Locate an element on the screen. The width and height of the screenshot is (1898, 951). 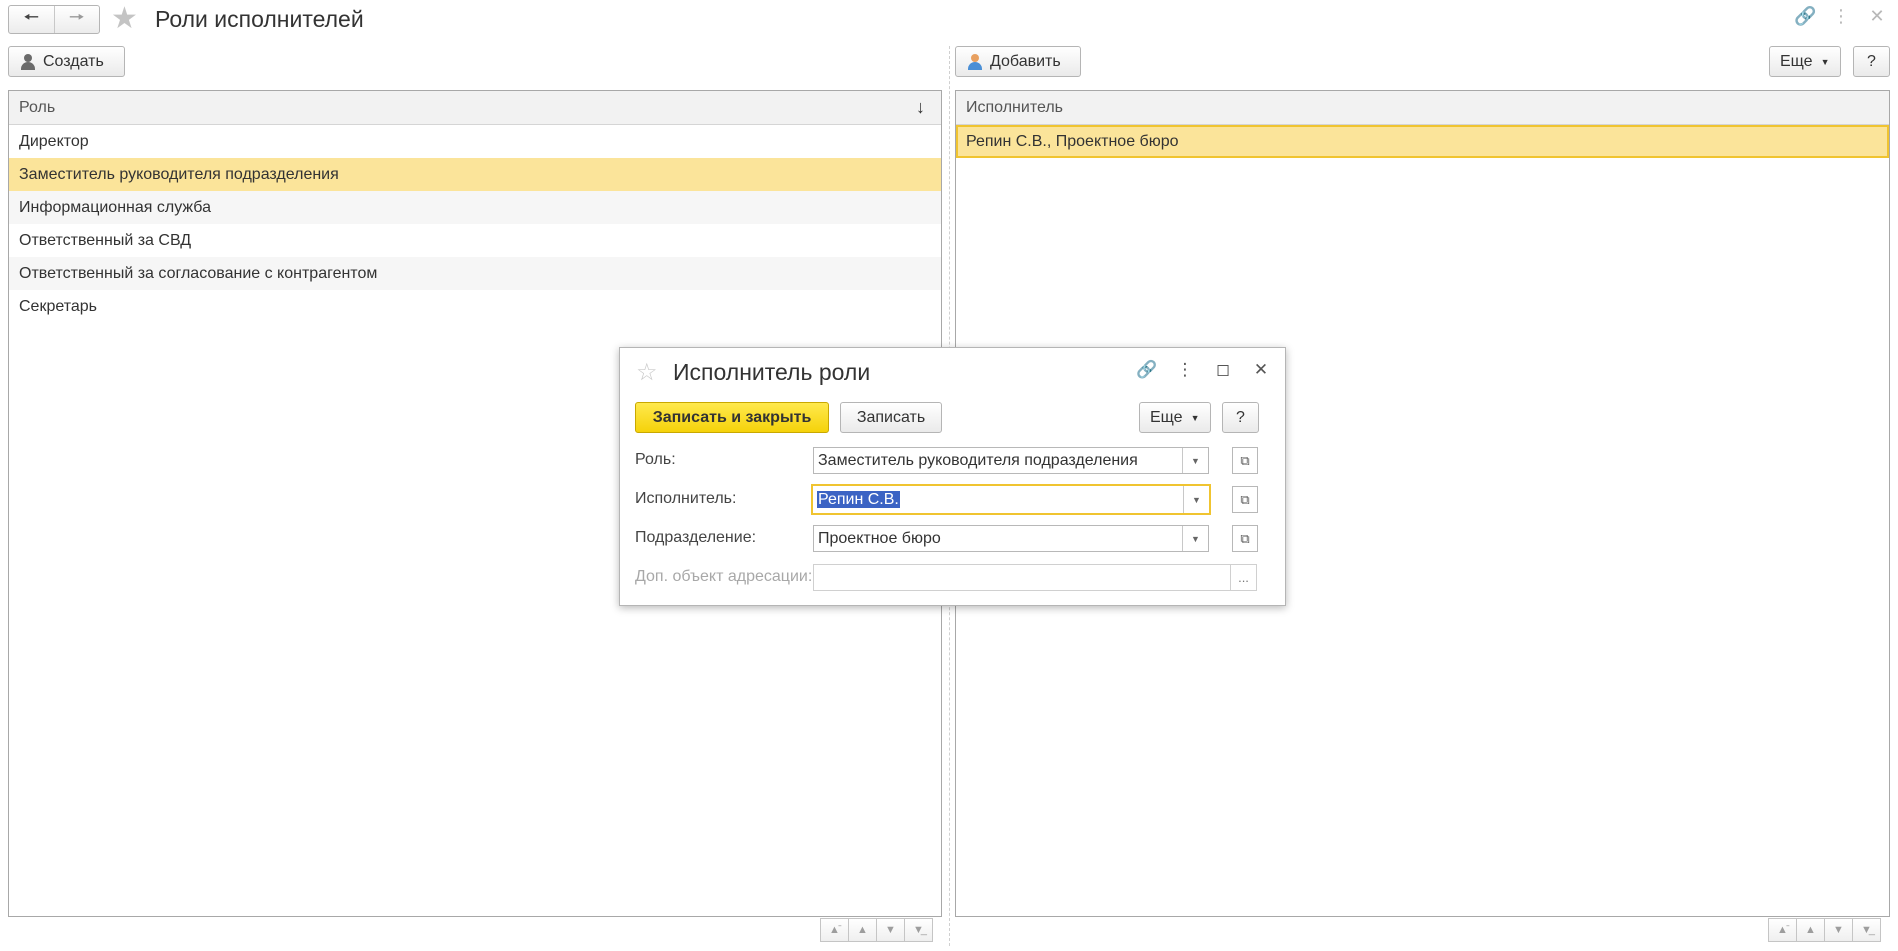
navigation-buttons: 🠔 🠖 is located at coordinates (54, 19).